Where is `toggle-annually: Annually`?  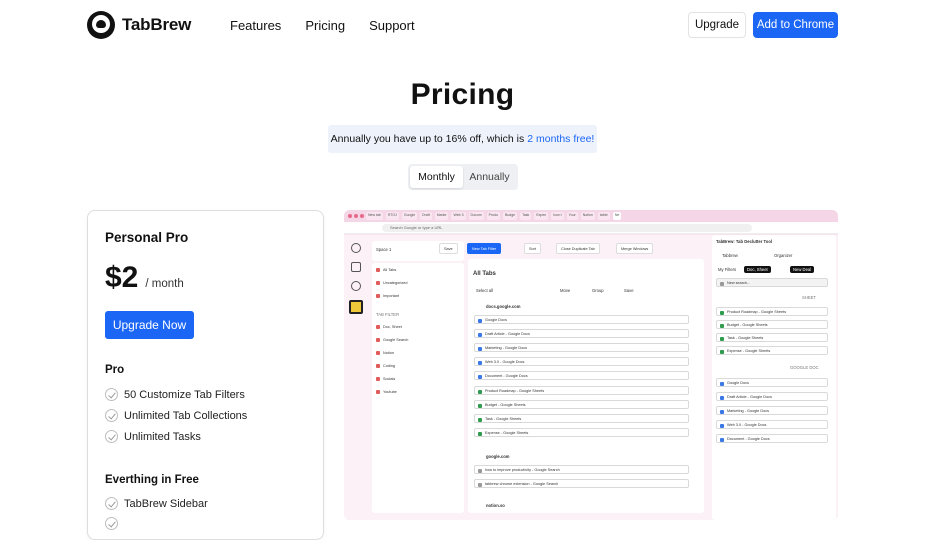 toggle-annually: Annually is located at coordinates (489, 177).